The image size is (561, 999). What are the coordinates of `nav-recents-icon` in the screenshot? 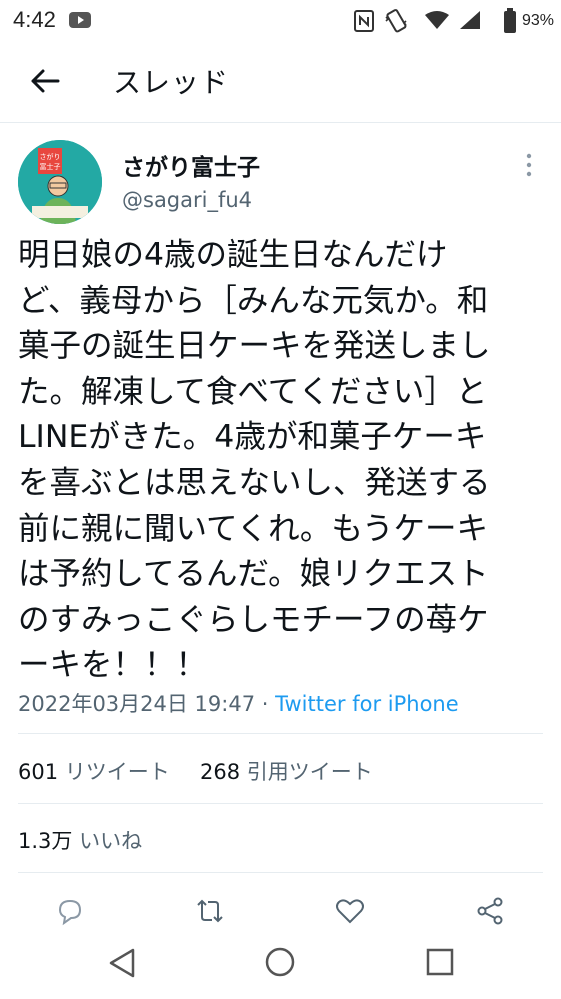 It's located at (440, 964).